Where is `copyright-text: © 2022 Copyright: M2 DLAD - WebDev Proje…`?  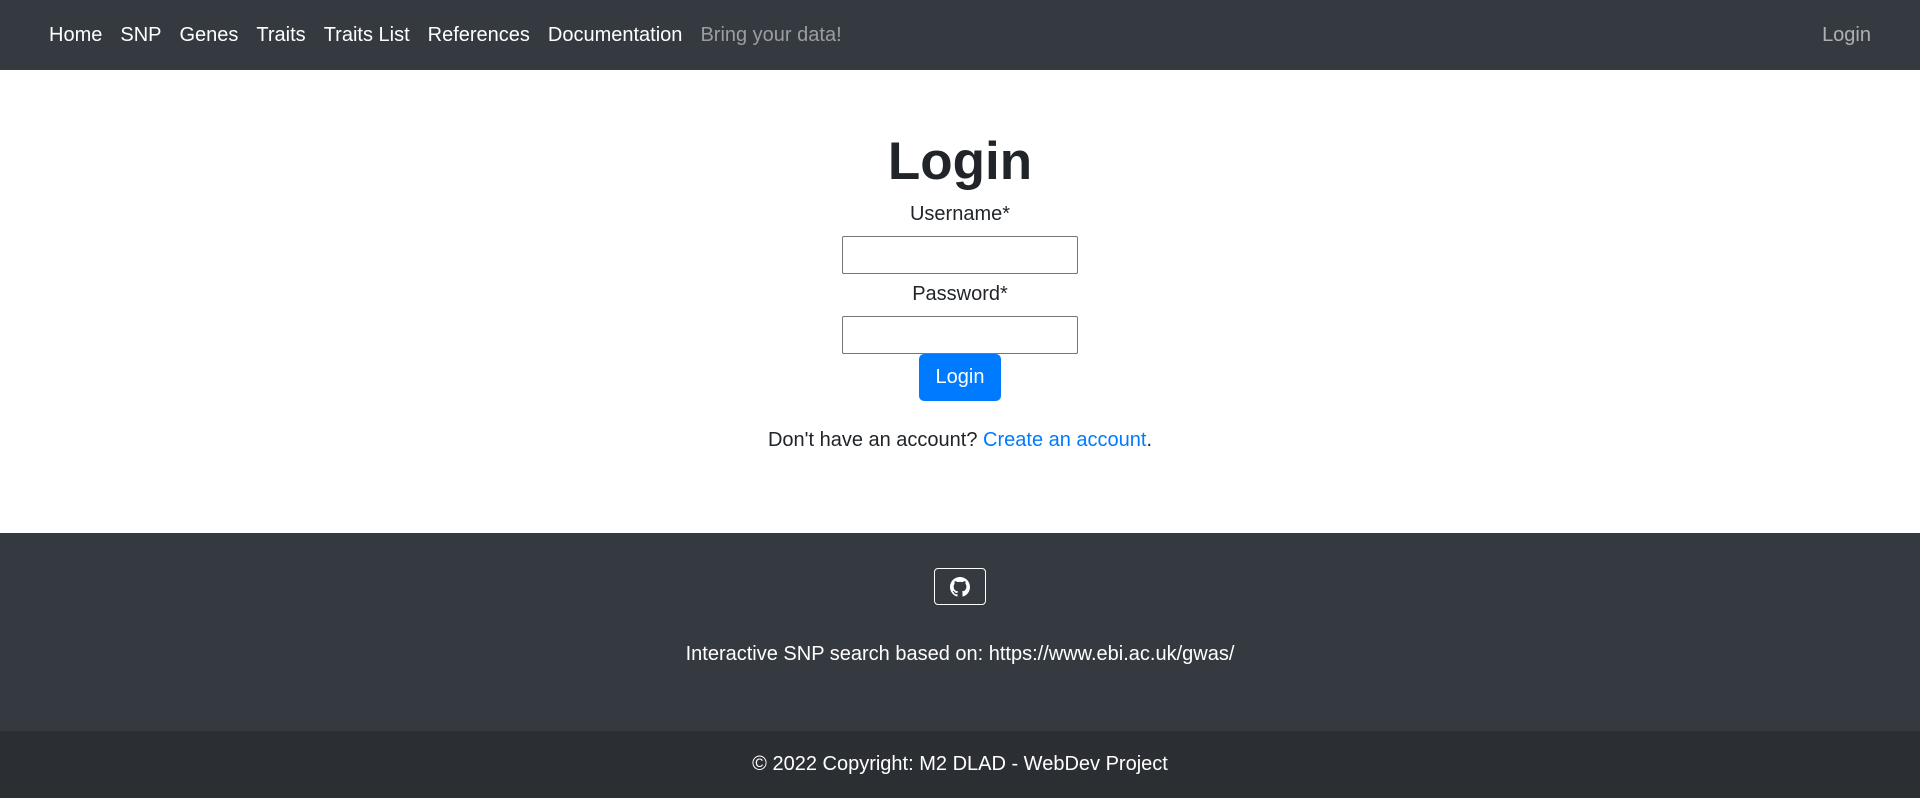
copyright-text: © 2022 Copyright: M2 DLAD - WebDev Proje… is located at coordinates (960, 764).